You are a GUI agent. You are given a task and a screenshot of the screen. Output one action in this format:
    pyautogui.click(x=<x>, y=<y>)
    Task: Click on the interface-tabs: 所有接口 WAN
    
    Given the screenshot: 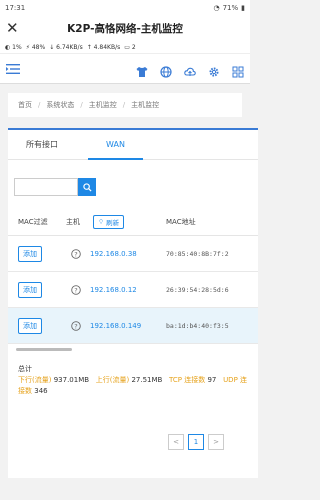 What is the action you would take?
    pyautogui.click(x=133, y=145)
    